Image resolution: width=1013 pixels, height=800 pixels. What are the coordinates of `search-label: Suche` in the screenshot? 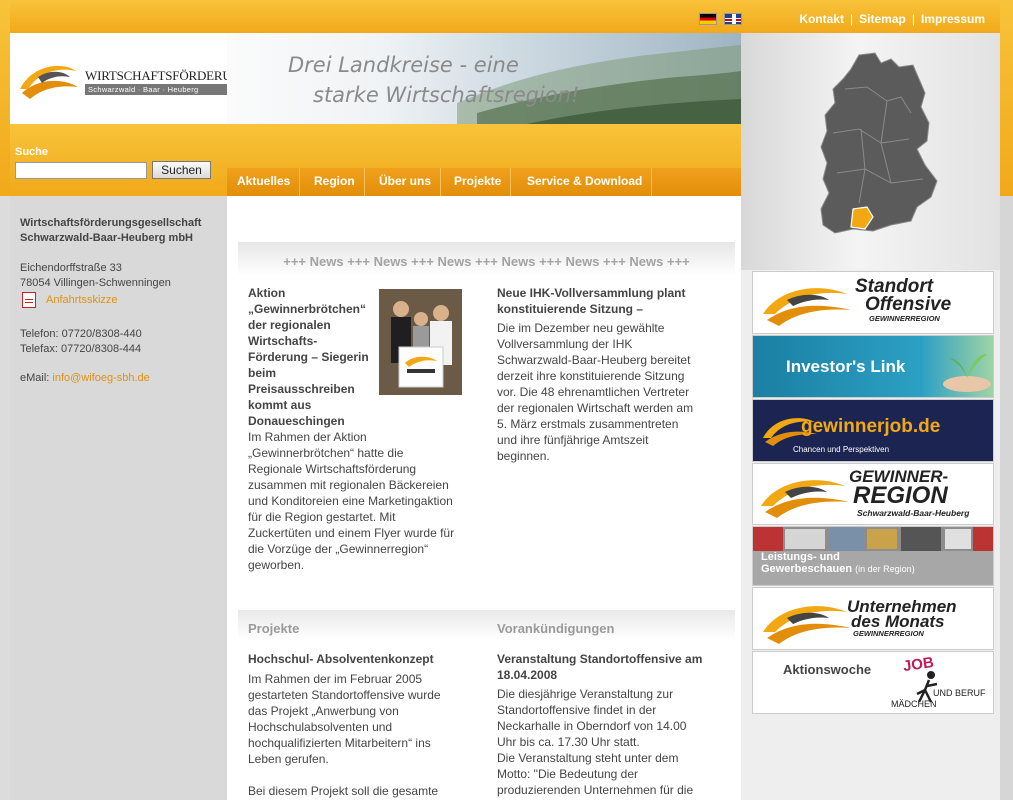 It's located at (32, 152).